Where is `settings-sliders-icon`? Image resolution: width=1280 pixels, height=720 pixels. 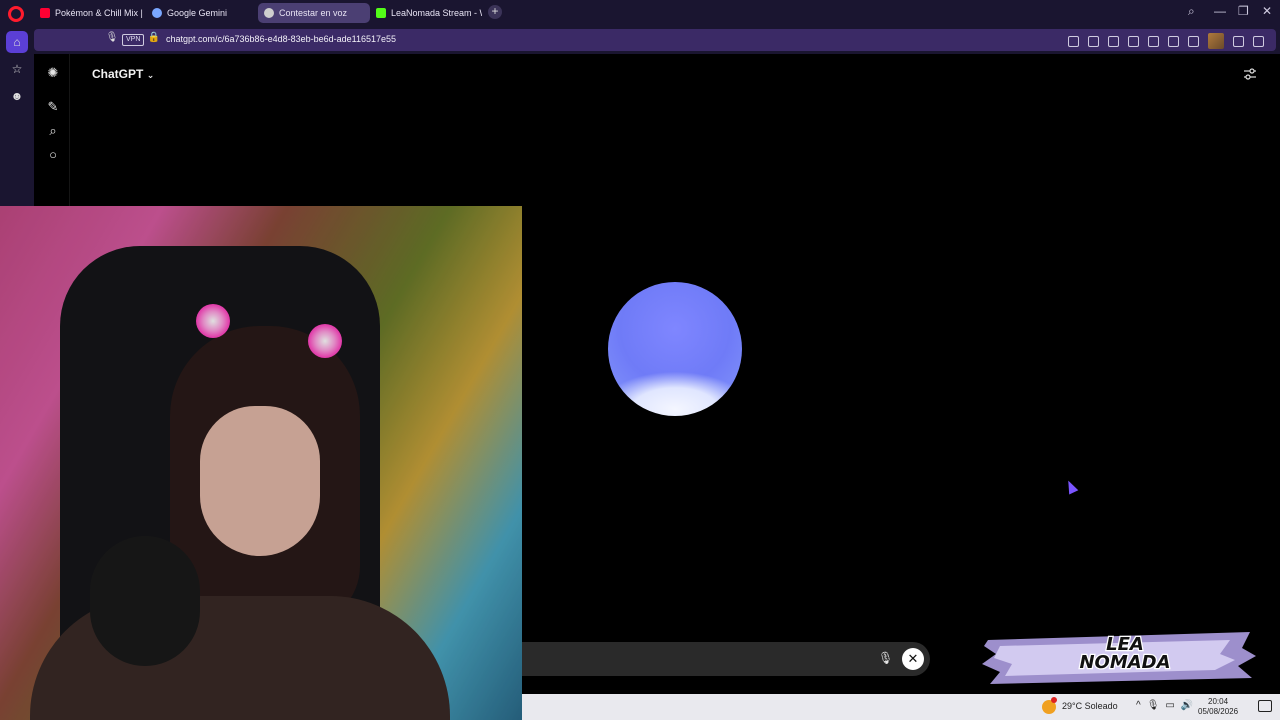
settings-sliders-icon is located at coordinates (1250, 74).